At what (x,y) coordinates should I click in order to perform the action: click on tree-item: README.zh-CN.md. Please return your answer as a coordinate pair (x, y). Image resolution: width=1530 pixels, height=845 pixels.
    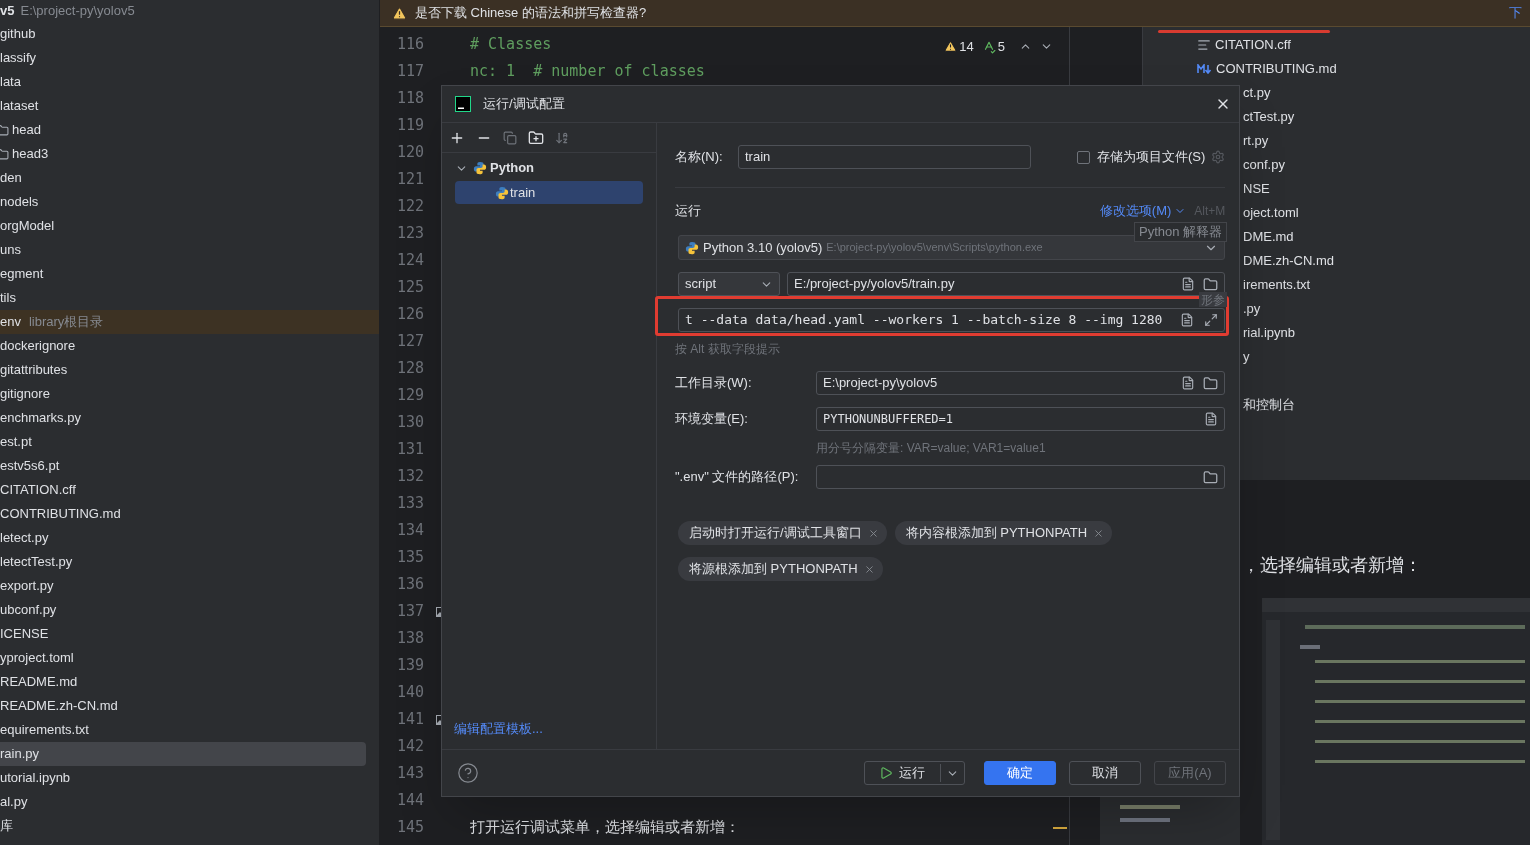
    Looking at the image, I should click on (189, 706).